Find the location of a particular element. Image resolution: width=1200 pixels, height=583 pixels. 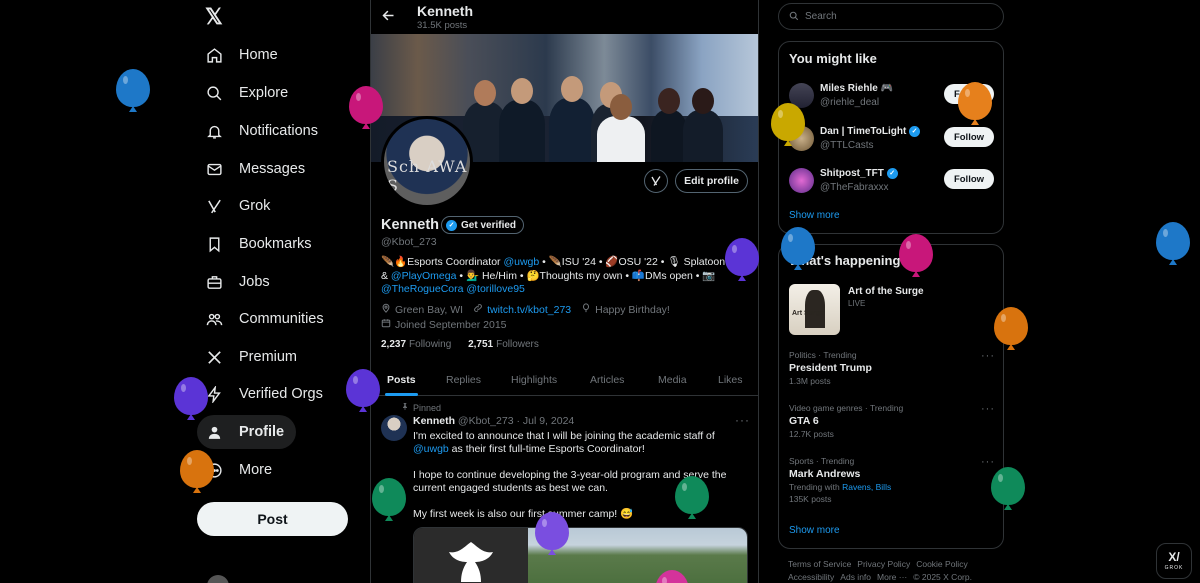

nav-notifications: Notifications is located at coordinates (263, 131).